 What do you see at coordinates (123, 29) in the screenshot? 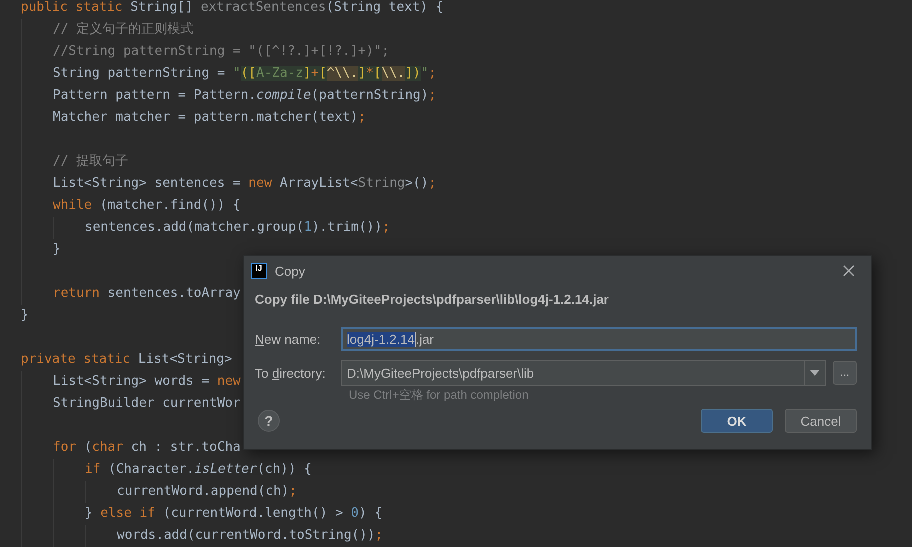
I see `code-line: // 定义句子的正则模式` at bounding box center [123, 29].